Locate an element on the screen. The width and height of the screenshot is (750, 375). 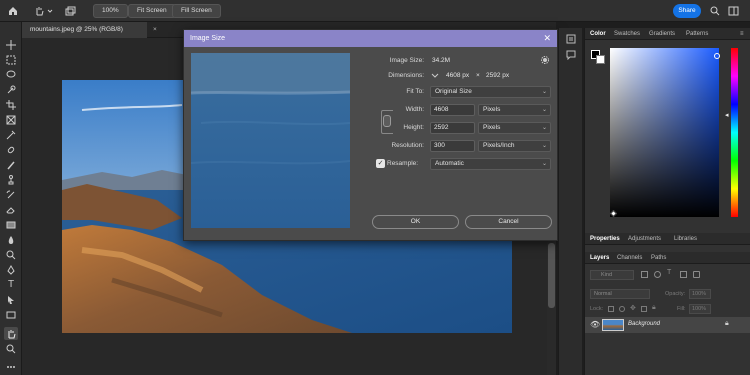
fill-label: Fill: is located at coordinates (681, 309).